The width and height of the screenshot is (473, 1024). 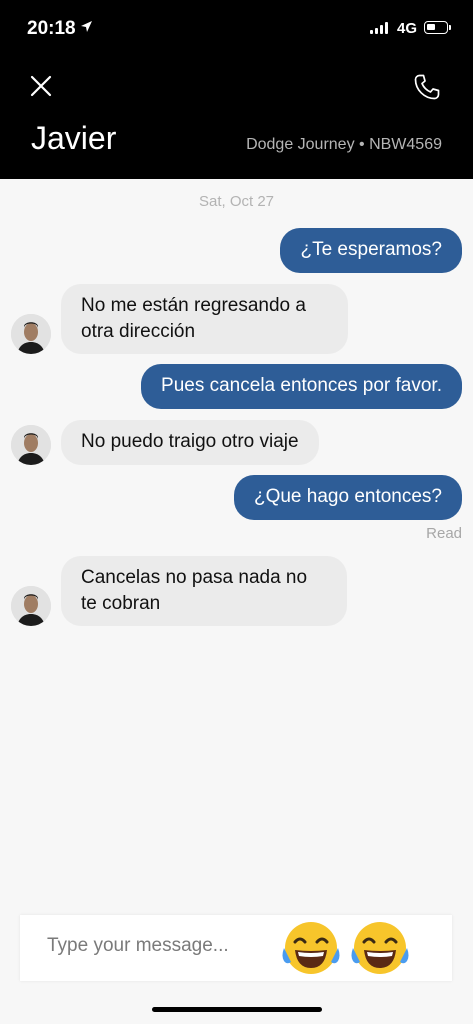 What do you see at coordinates (86, 26) in the screenshot?
I see `location-arrow-icon` at bounding box center [86, 26].